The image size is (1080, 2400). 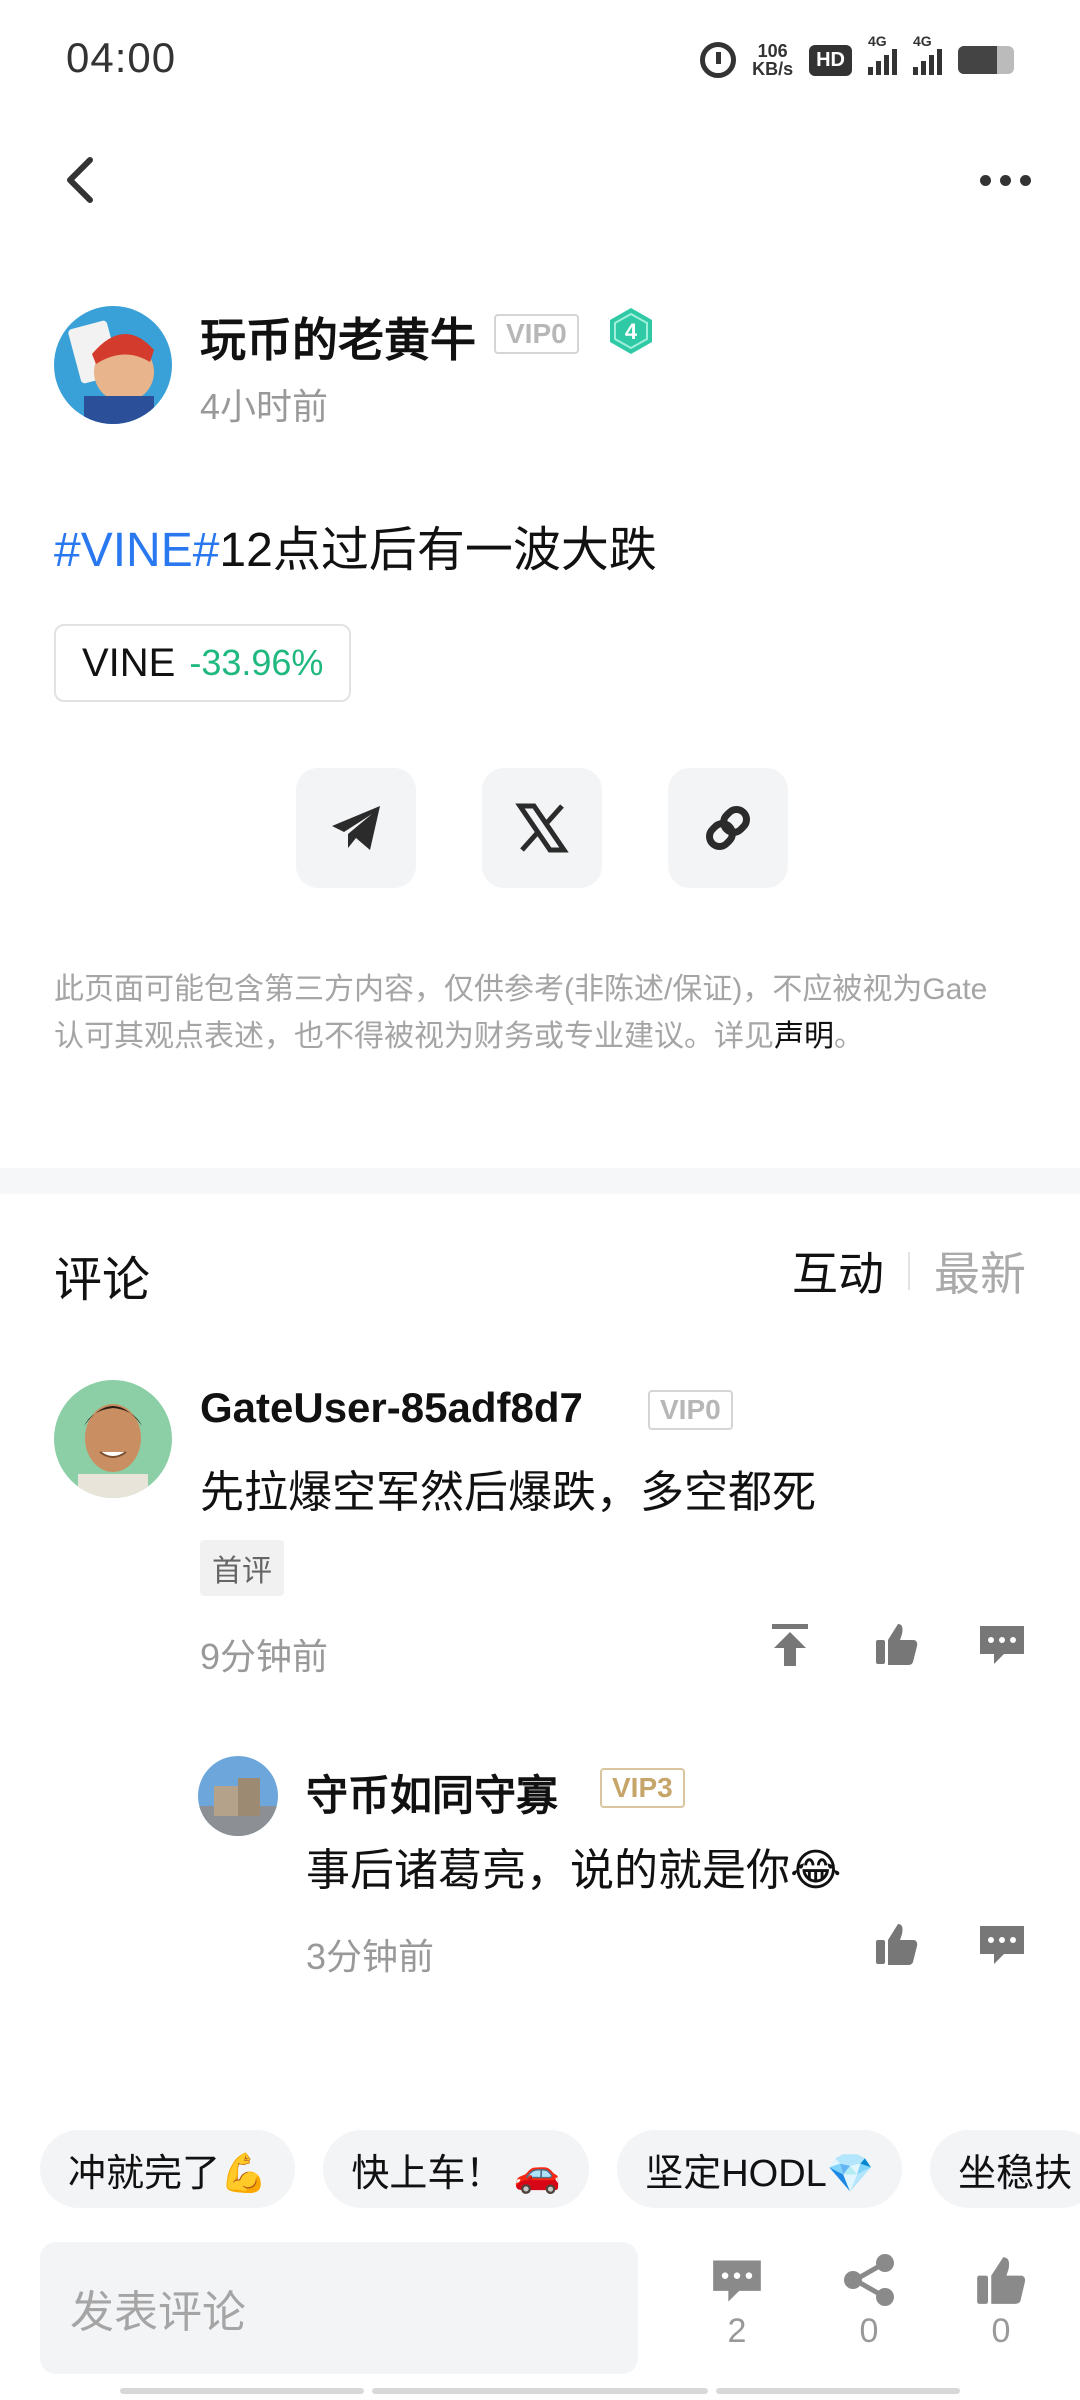 What do you see at coordinates (642, 1788) in the screenshot?
I see `vip-badge: VIP3` at bounding box center [642, 1788].